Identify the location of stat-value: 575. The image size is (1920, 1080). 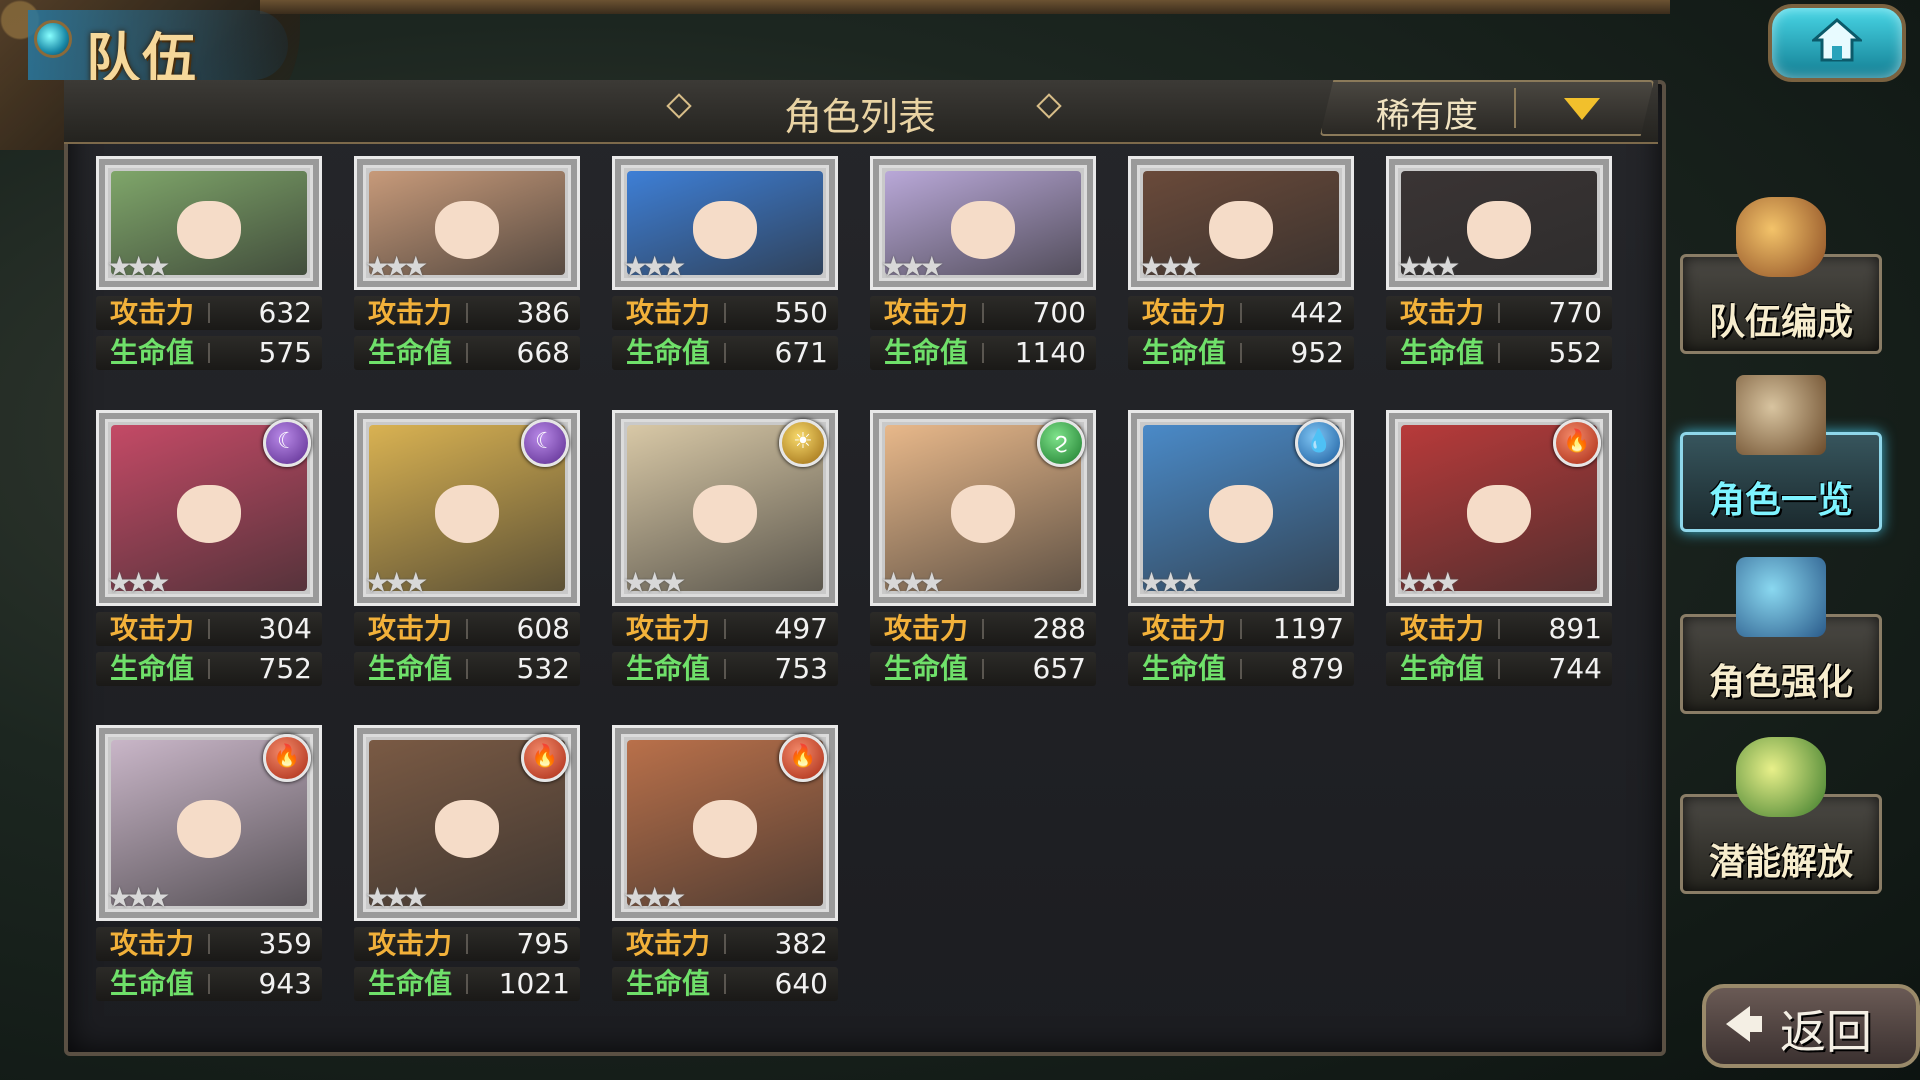
(285, 352).